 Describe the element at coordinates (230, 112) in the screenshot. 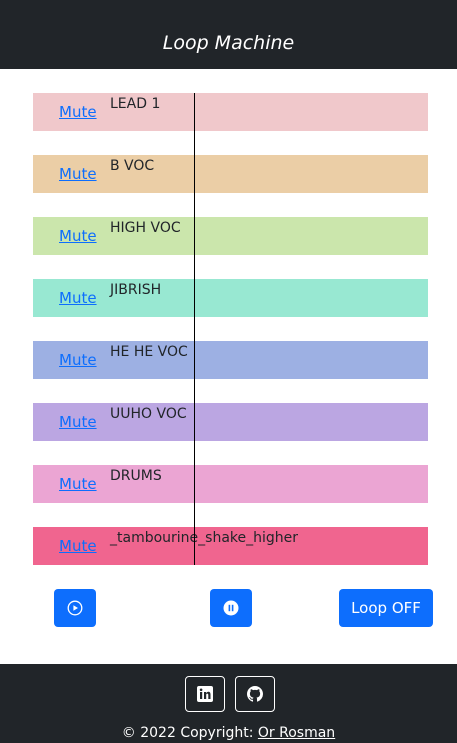

I see `track-row: Mute LEAD 1` at that location.